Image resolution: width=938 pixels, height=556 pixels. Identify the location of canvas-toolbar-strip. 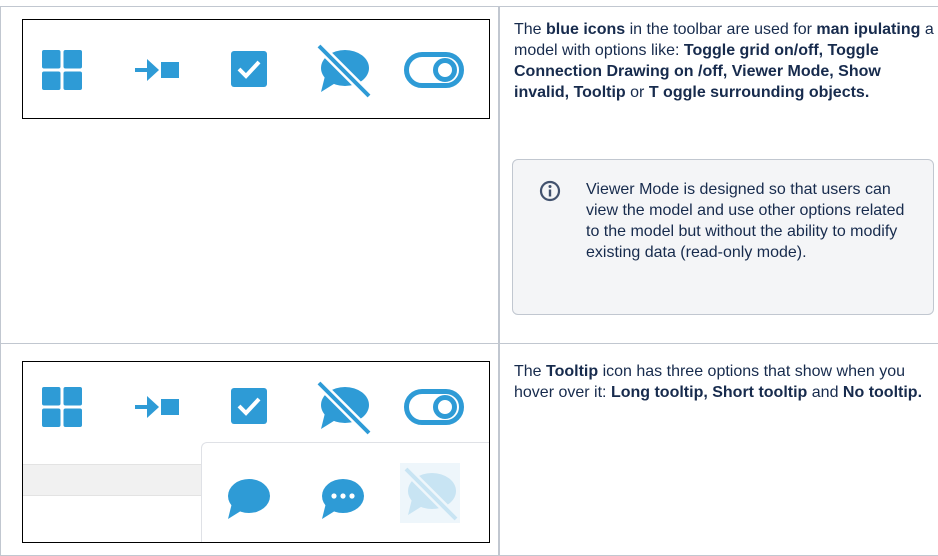
(112, 480).